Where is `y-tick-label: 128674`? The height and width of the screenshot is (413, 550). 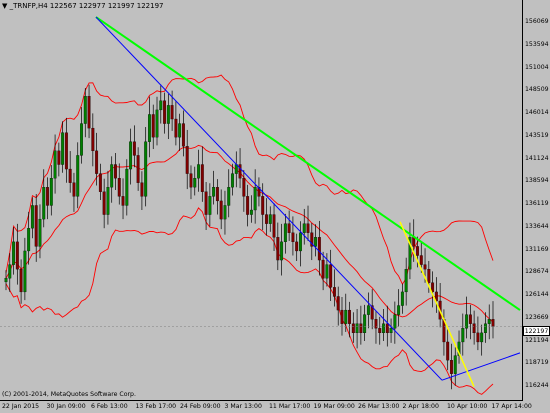 y-tick-label: 128674 is located at coordinates (537, 272).